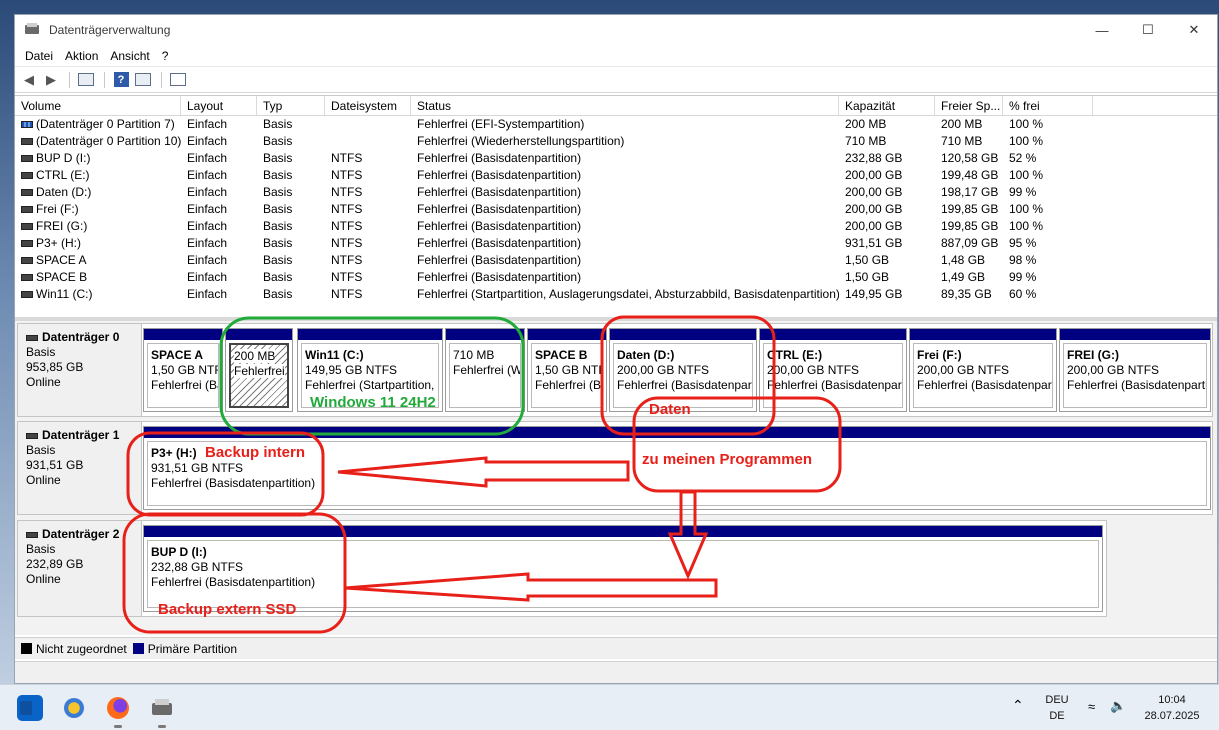 Image resolution: width=1219 pixels, height=730 pixels. What do you see at coordinates (616, 672) in the screenshot?
I see `status-bar` at bounding box center [616, 672].